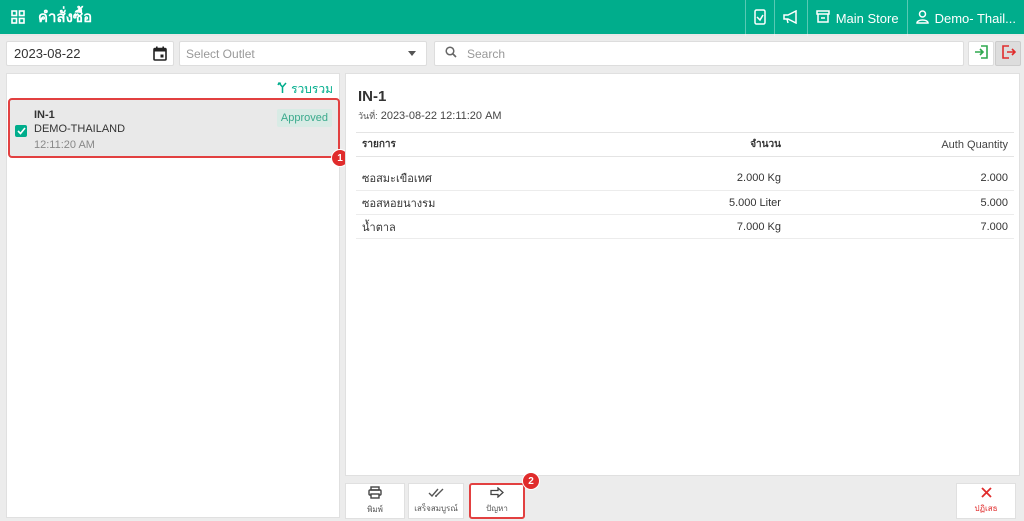 Image resolution: width=1024 pixels, height=521 pixels. Describe the element at coordinates (822, 18) in the screenshot. I see `store-icon` at that location.